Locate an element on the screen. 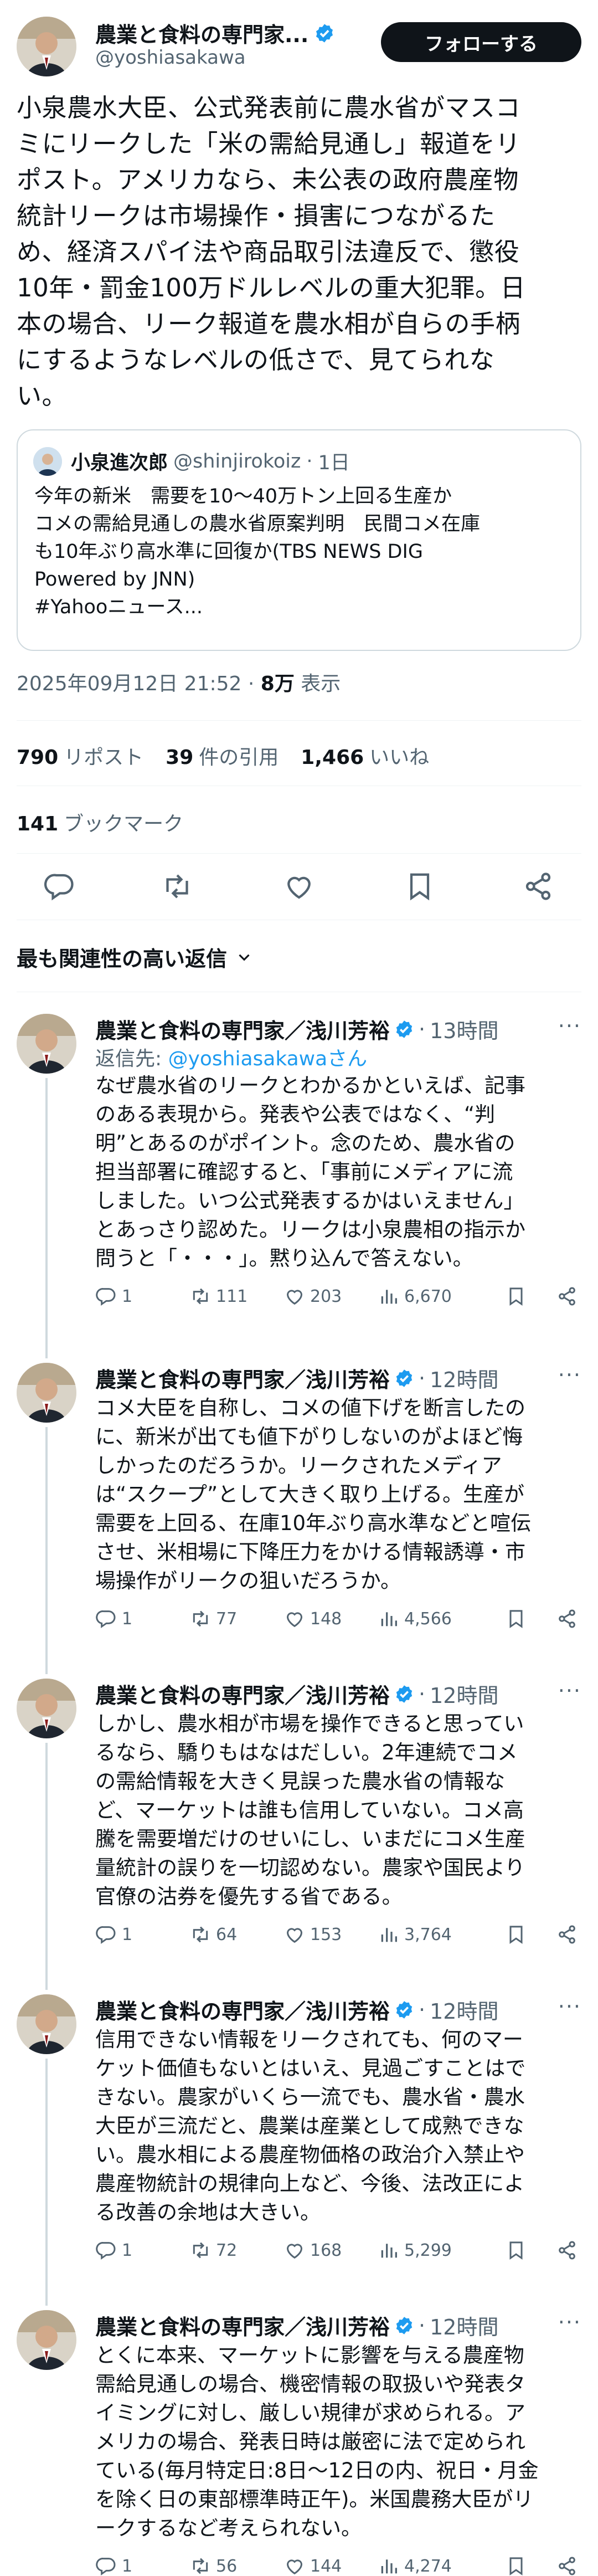 This screenshot has width=598, height=2576. reply-like-button: 148 is located at coordinates (312, 1619).